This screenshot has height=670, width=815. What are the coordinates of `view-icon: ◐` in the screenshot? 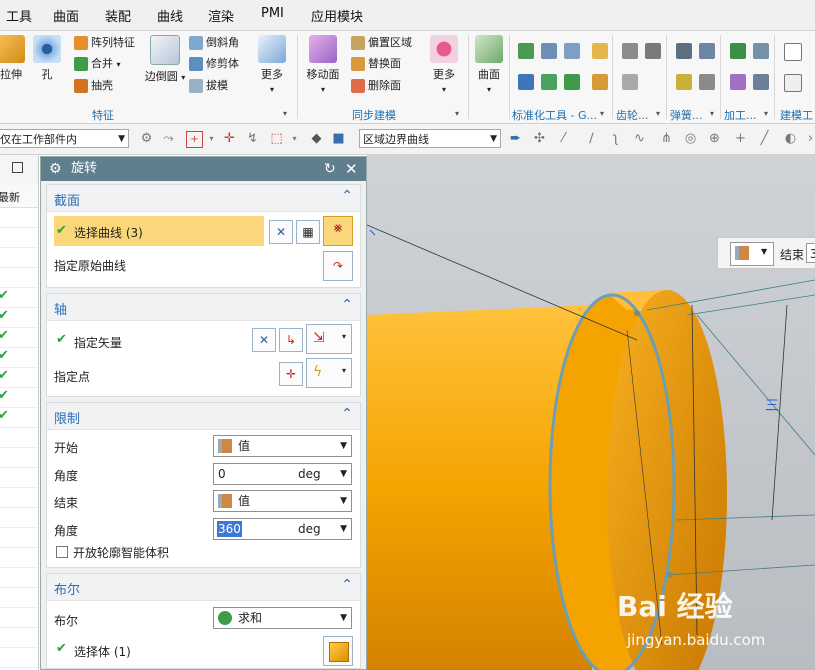 It's located at (790, 138).